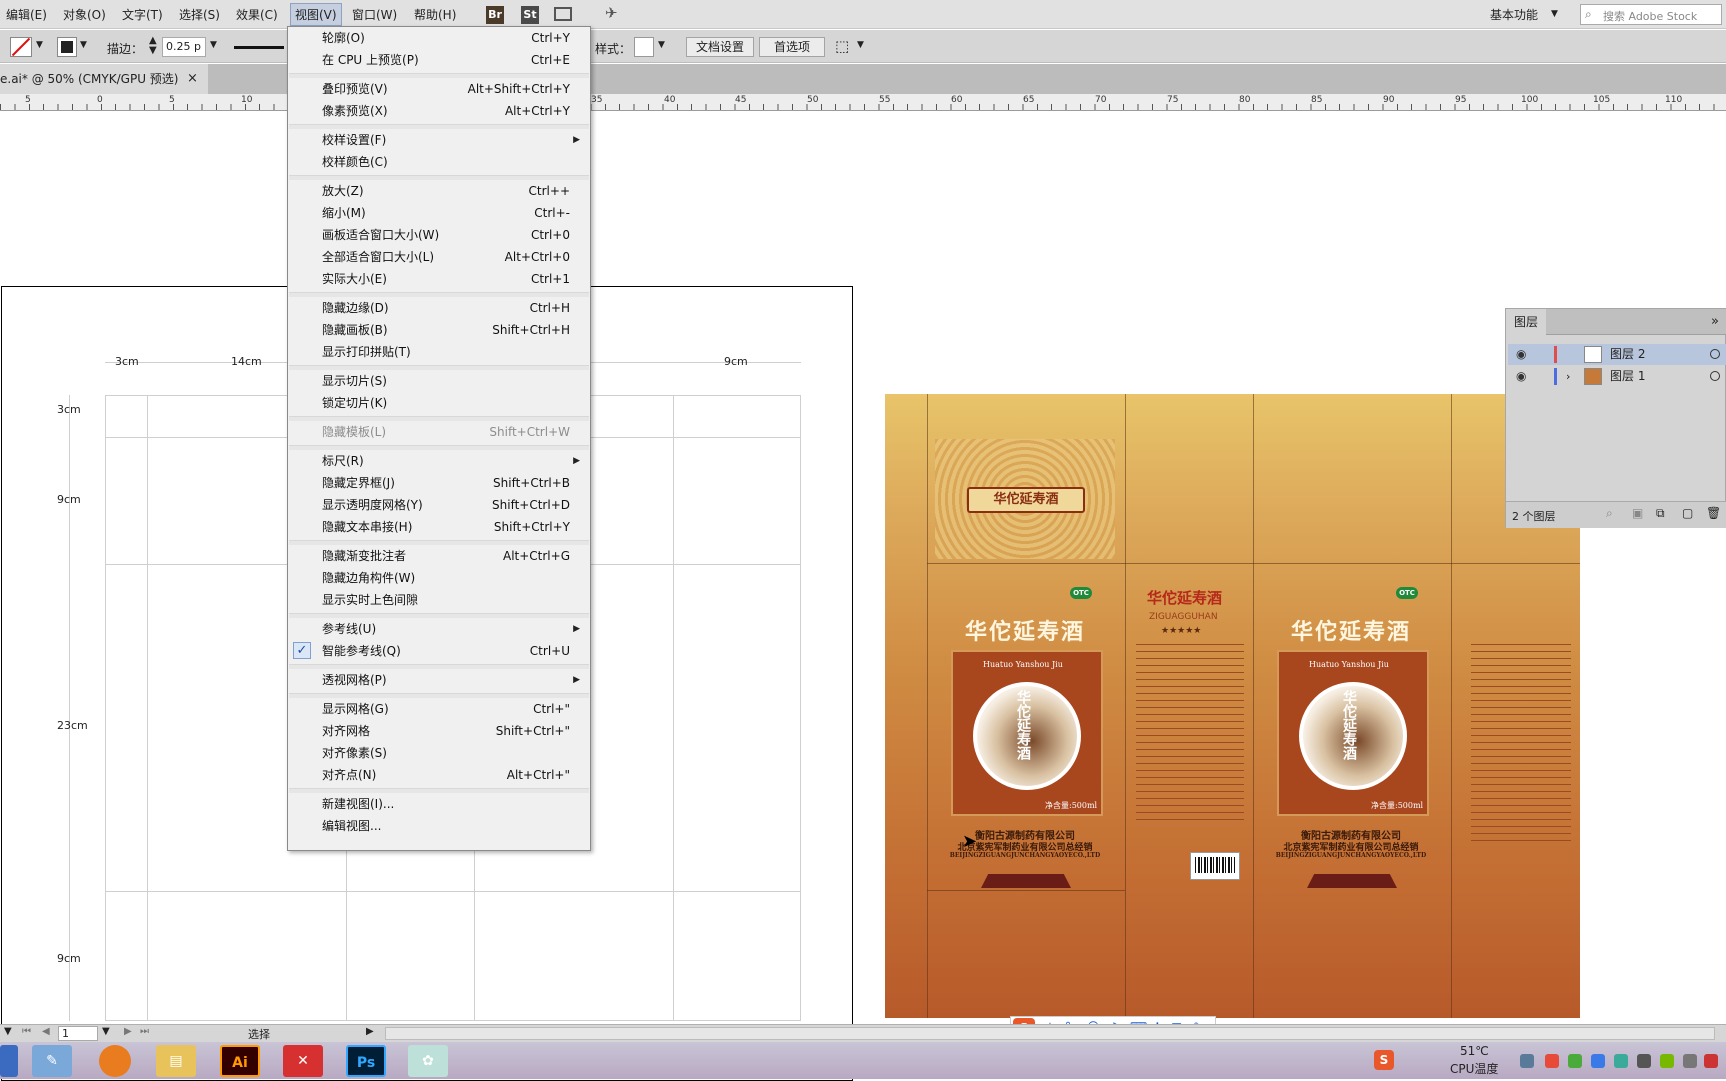  What do you see at coordinates (439, 60) in the screenshot?
I see `menu-item-gpu-preview: 在 CPU 上预览(P) Ctrl+E` at bounding box center [439, 60].